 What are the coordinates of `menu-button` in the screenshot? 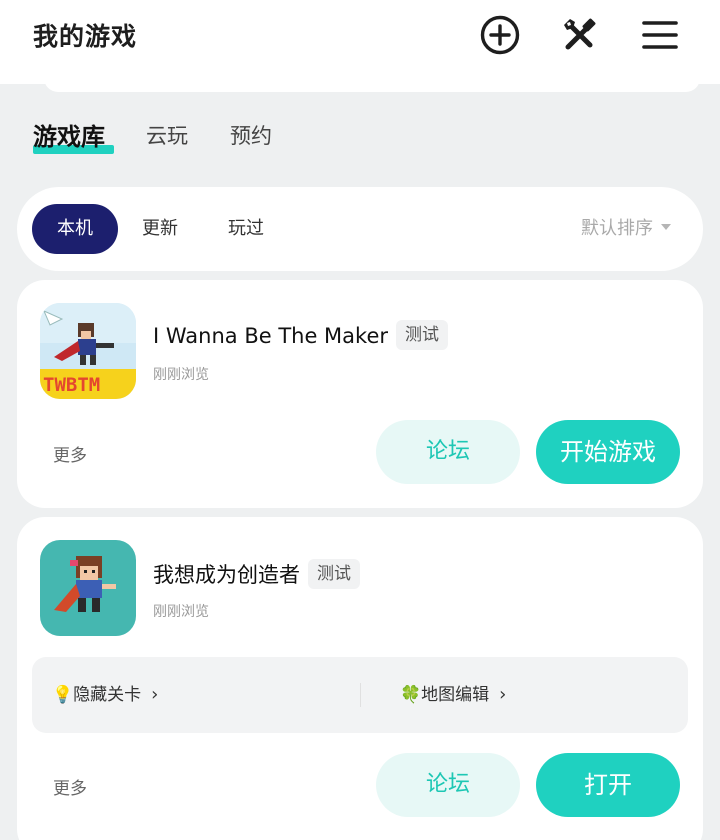 It's located at (660, 35).